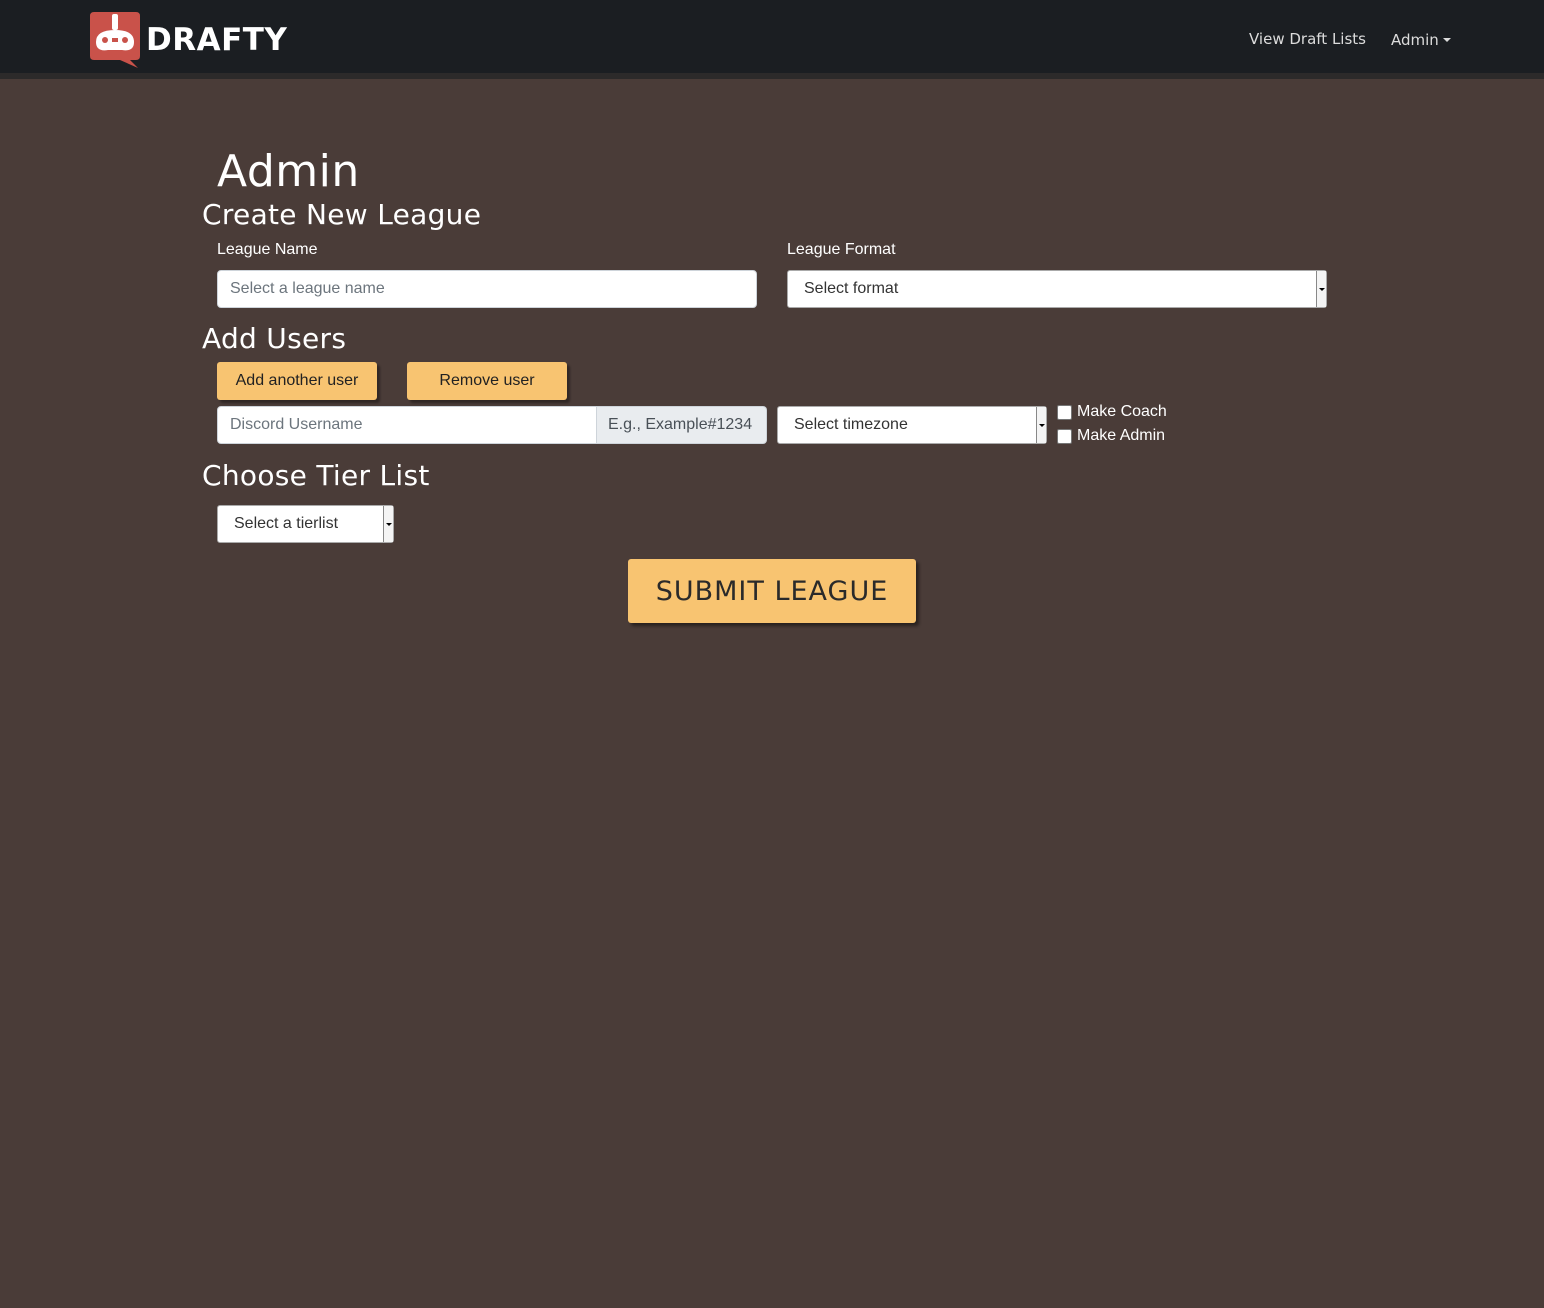 Image resolution: width=1544 pixels, height=1308 pixels. What do you see at coordinates (851, 288) in the screenshot?
I see `league-format-value: Select format` at bounding box center [851, 288].